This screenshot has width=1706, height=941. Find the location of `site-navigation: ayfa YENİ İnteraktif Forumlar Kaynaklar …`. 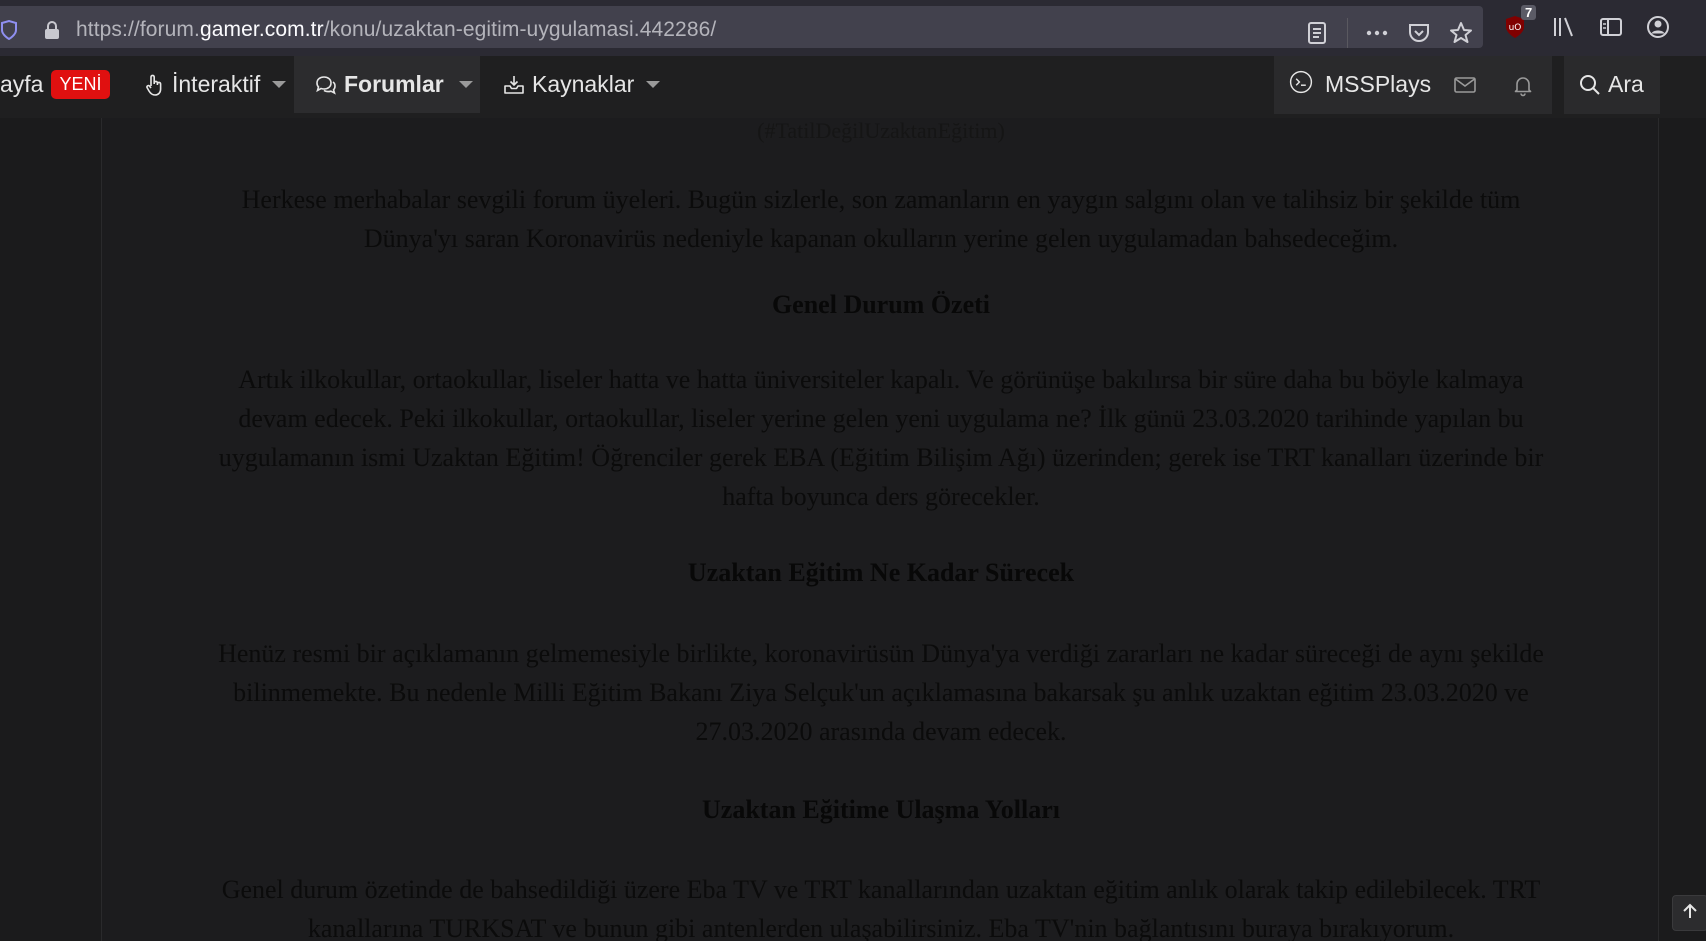

site-navigation: ayfa YENİ İnteraktif Forumlar Kaynaklar … is located at coordinates (853, 87).